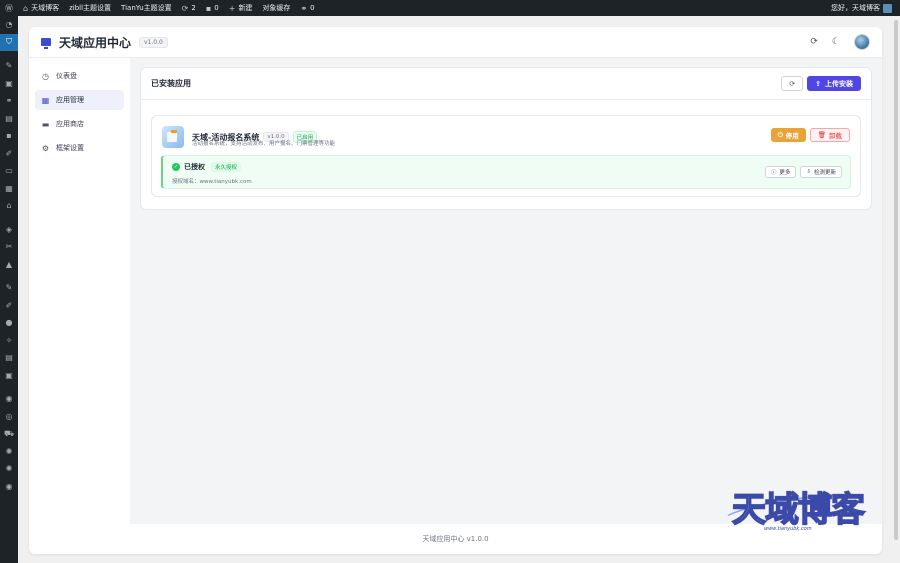 This screenshot has height=563, width=900. I want to click on nav-item-dashboard: ◷ 仪表盘, so click(79, 76).